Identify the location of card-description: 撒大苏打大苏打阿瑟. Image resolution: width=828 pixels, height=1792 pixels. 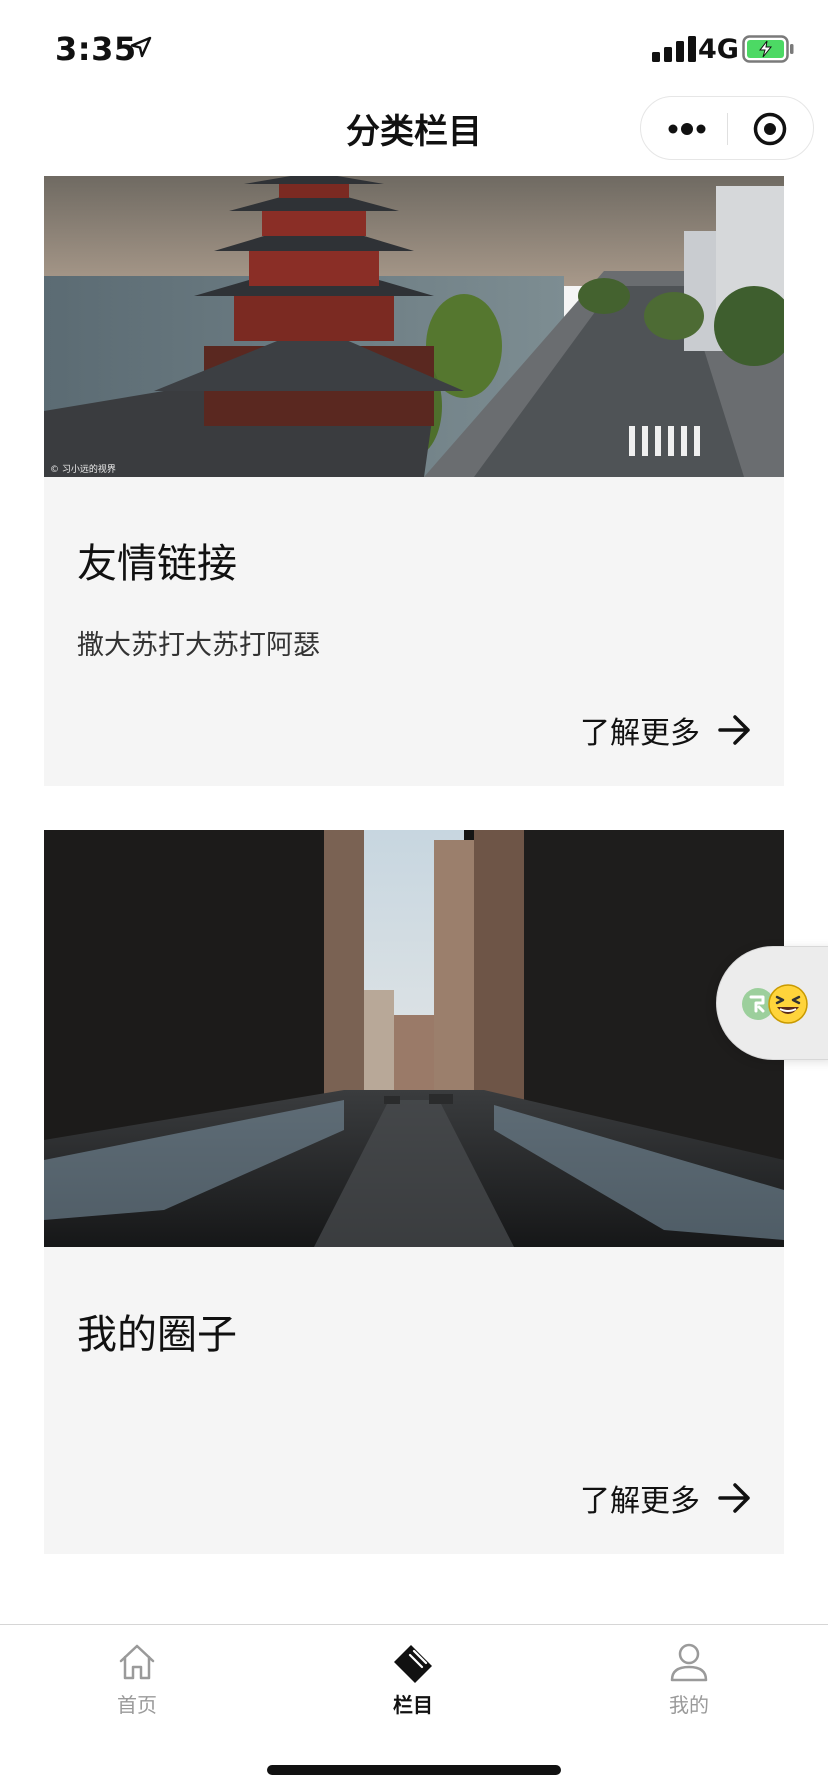
(198, 645).